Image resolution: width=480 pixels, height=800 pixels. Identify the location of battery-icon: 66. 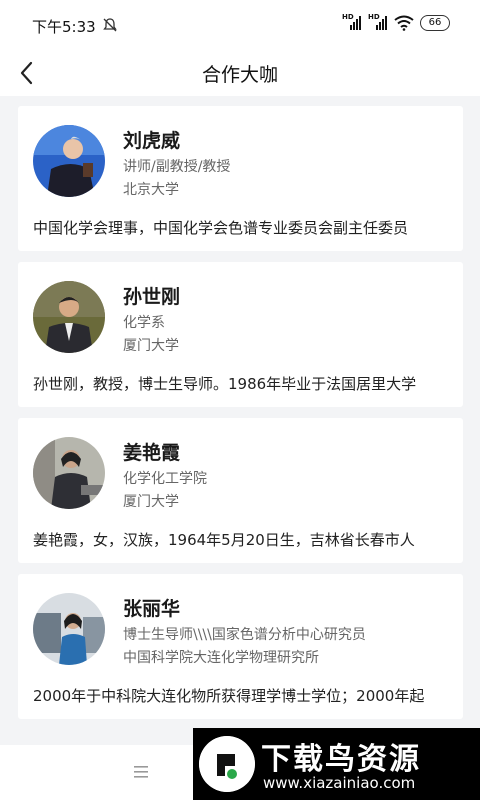
(435, 23).